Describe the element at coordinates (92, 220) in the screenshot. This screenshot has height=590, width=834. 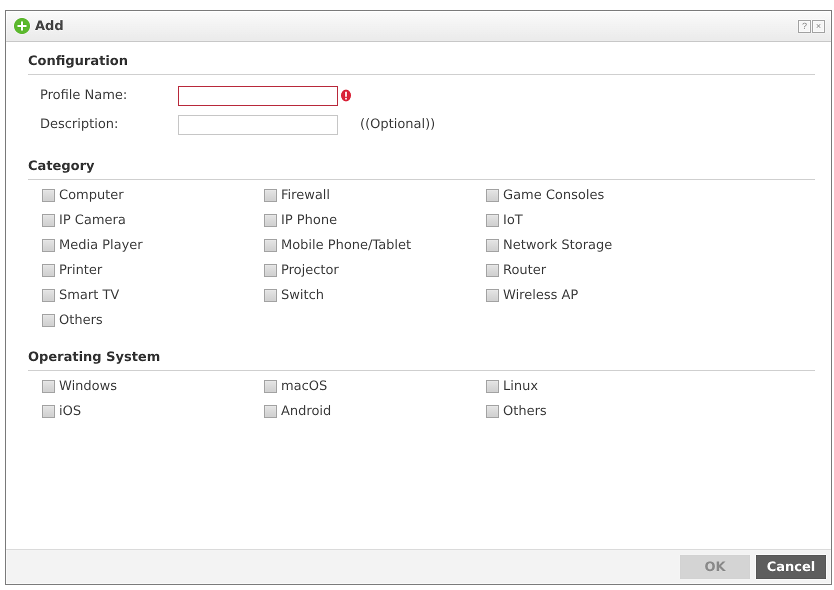
I see `checkbox-label: IP Camera` at that location.